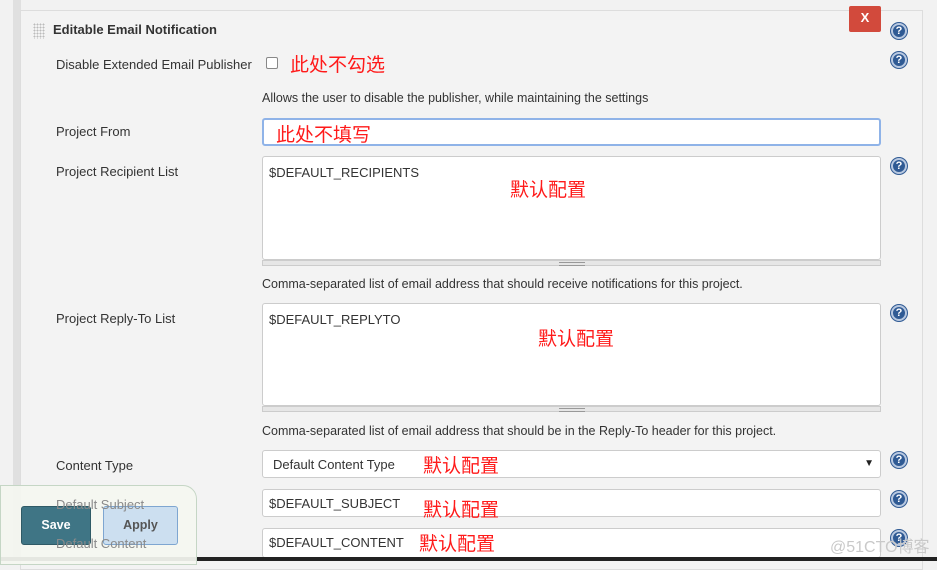 This screenshot has width=937, height=570. I want to click on default-content-label: Default Content, so click(101, 543).